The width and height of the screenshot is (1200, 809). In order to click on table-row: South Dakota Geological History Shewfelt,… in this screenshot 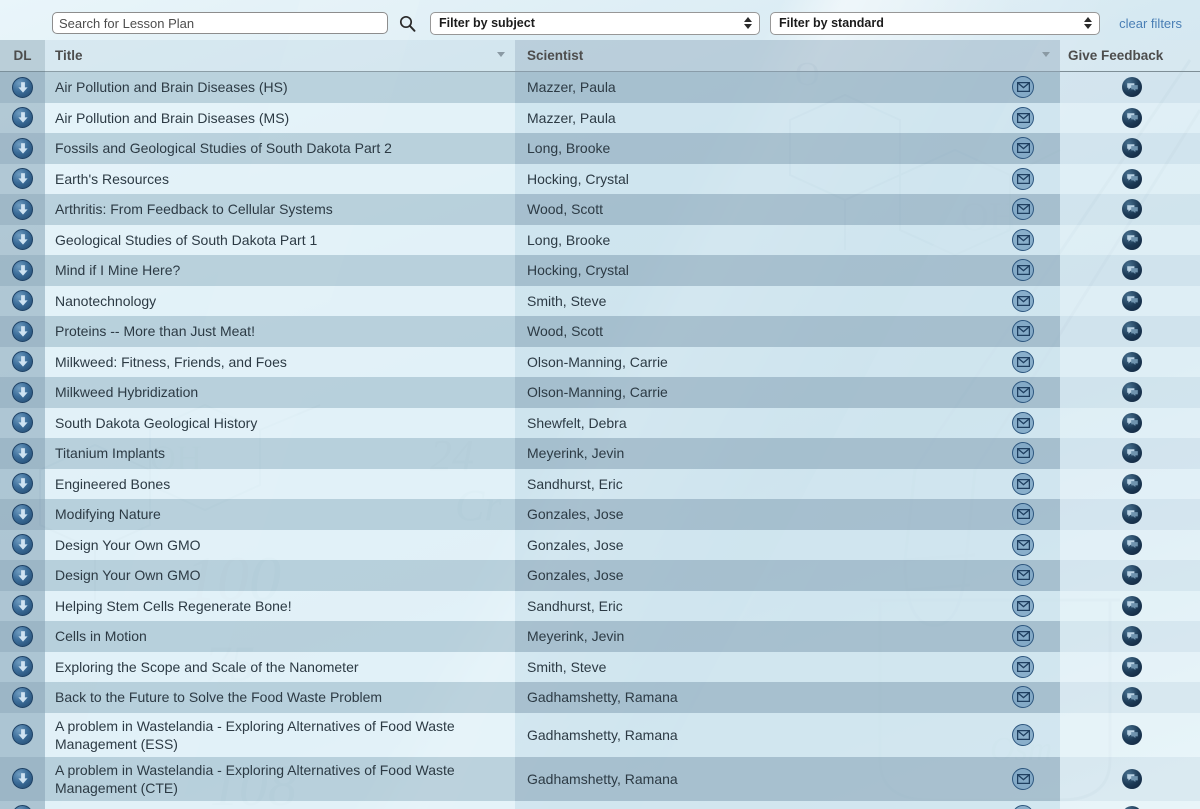, I will do `click(600, 422)`.